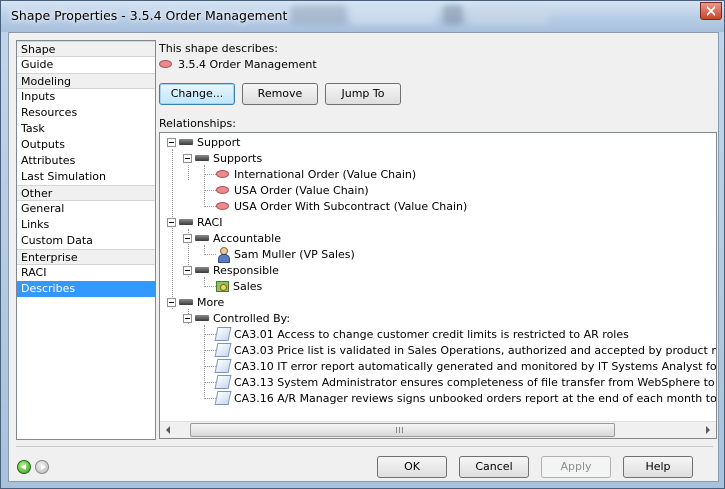 The width and height of the screenshot is (725, 489). Describe the element at coordinates (412, 467) in the screenshot. I see `ok-button: OK` at that location.